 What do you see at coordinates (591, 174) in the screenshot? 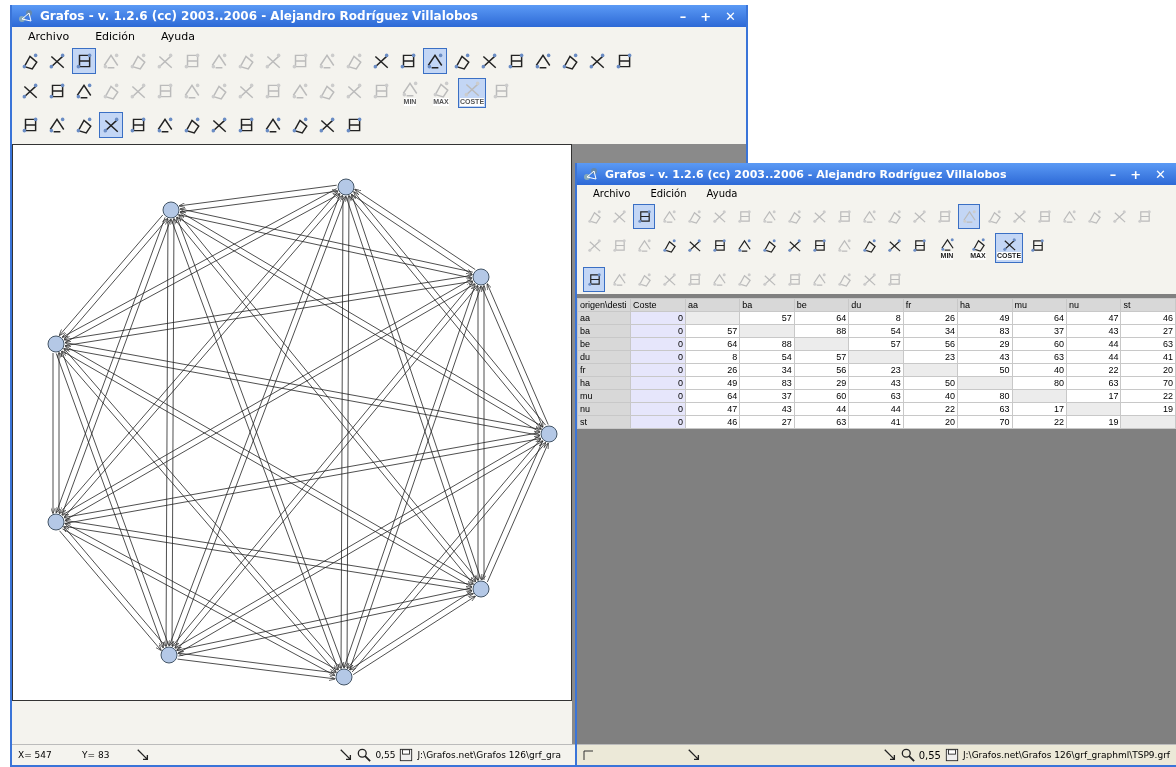
I see `graph-logo-icon` at bounding box center [591, 174].